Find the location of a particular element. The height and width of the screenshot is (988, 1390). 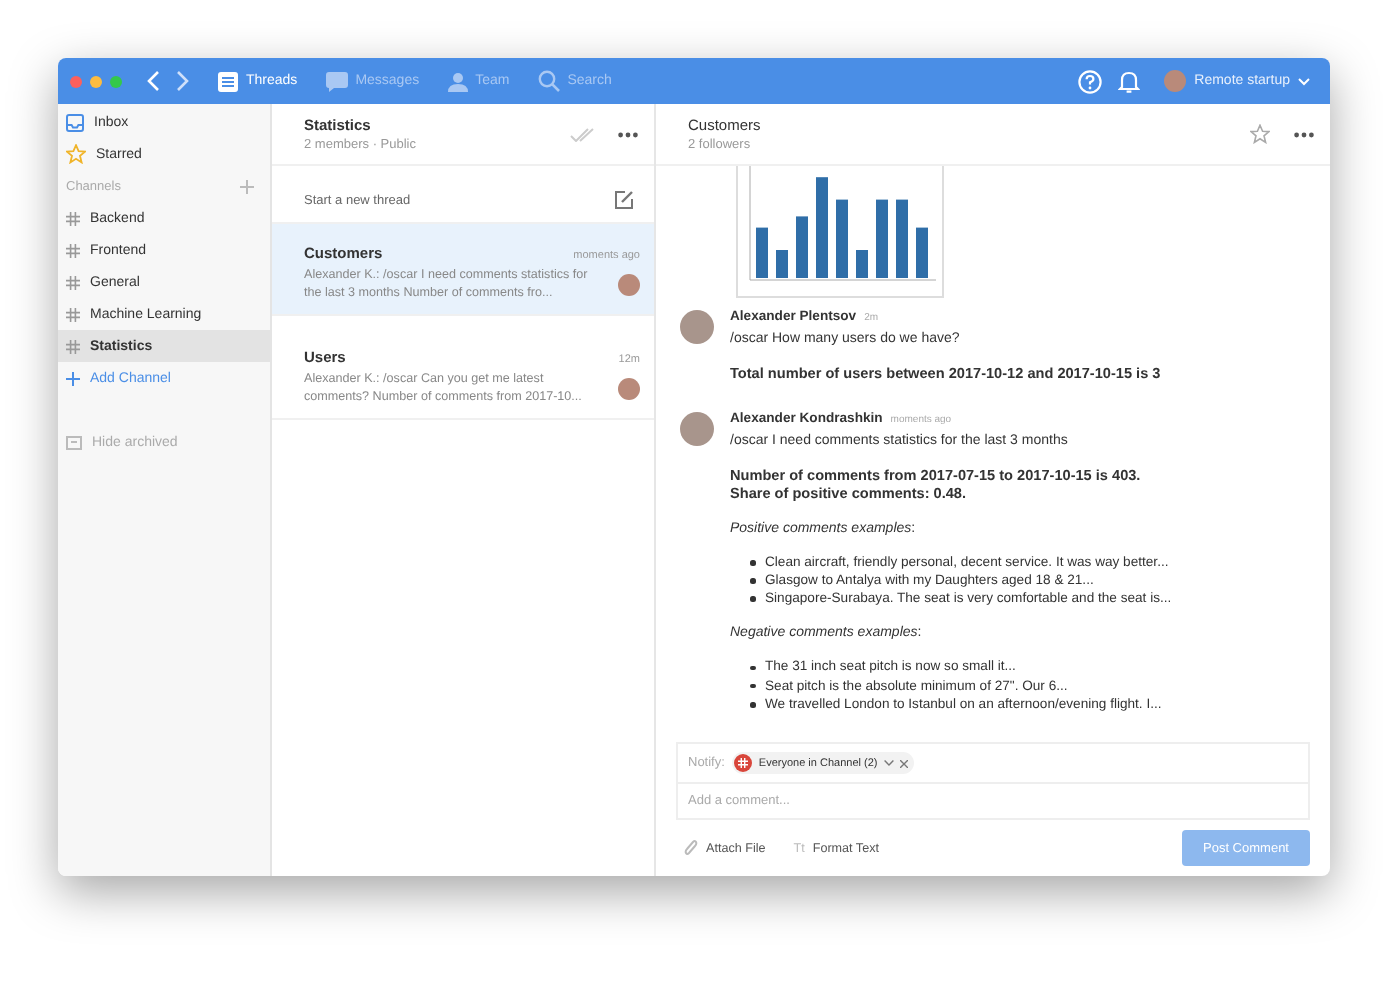

caret-icon is located at coordinates (888, 763).